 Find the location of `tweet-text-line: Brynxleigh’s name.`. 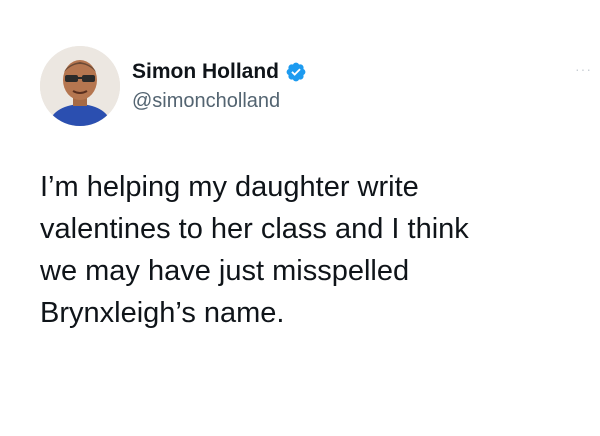

tweet-text-line: Brynxleigh’s name. is located at coordinates (162, 313).